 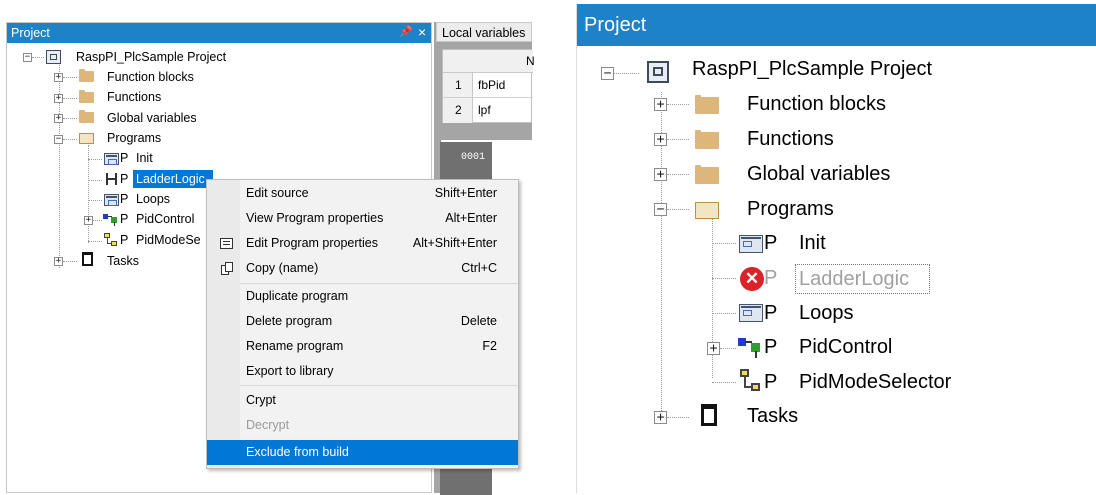 What do you see at coordinates (491, 85) in the screenshot?
I see `grid-cell-name: fbPid` at bounding box center [491, 85].